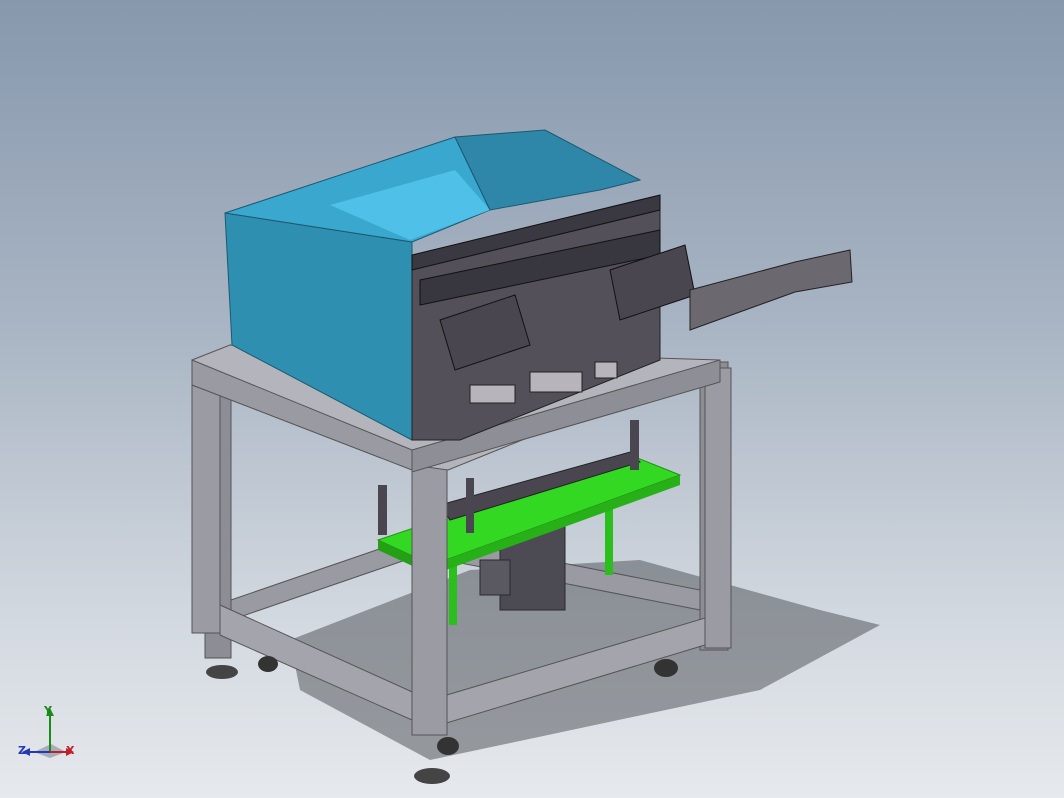  I want to click on triad-z-label: Z, so click(22, 750).